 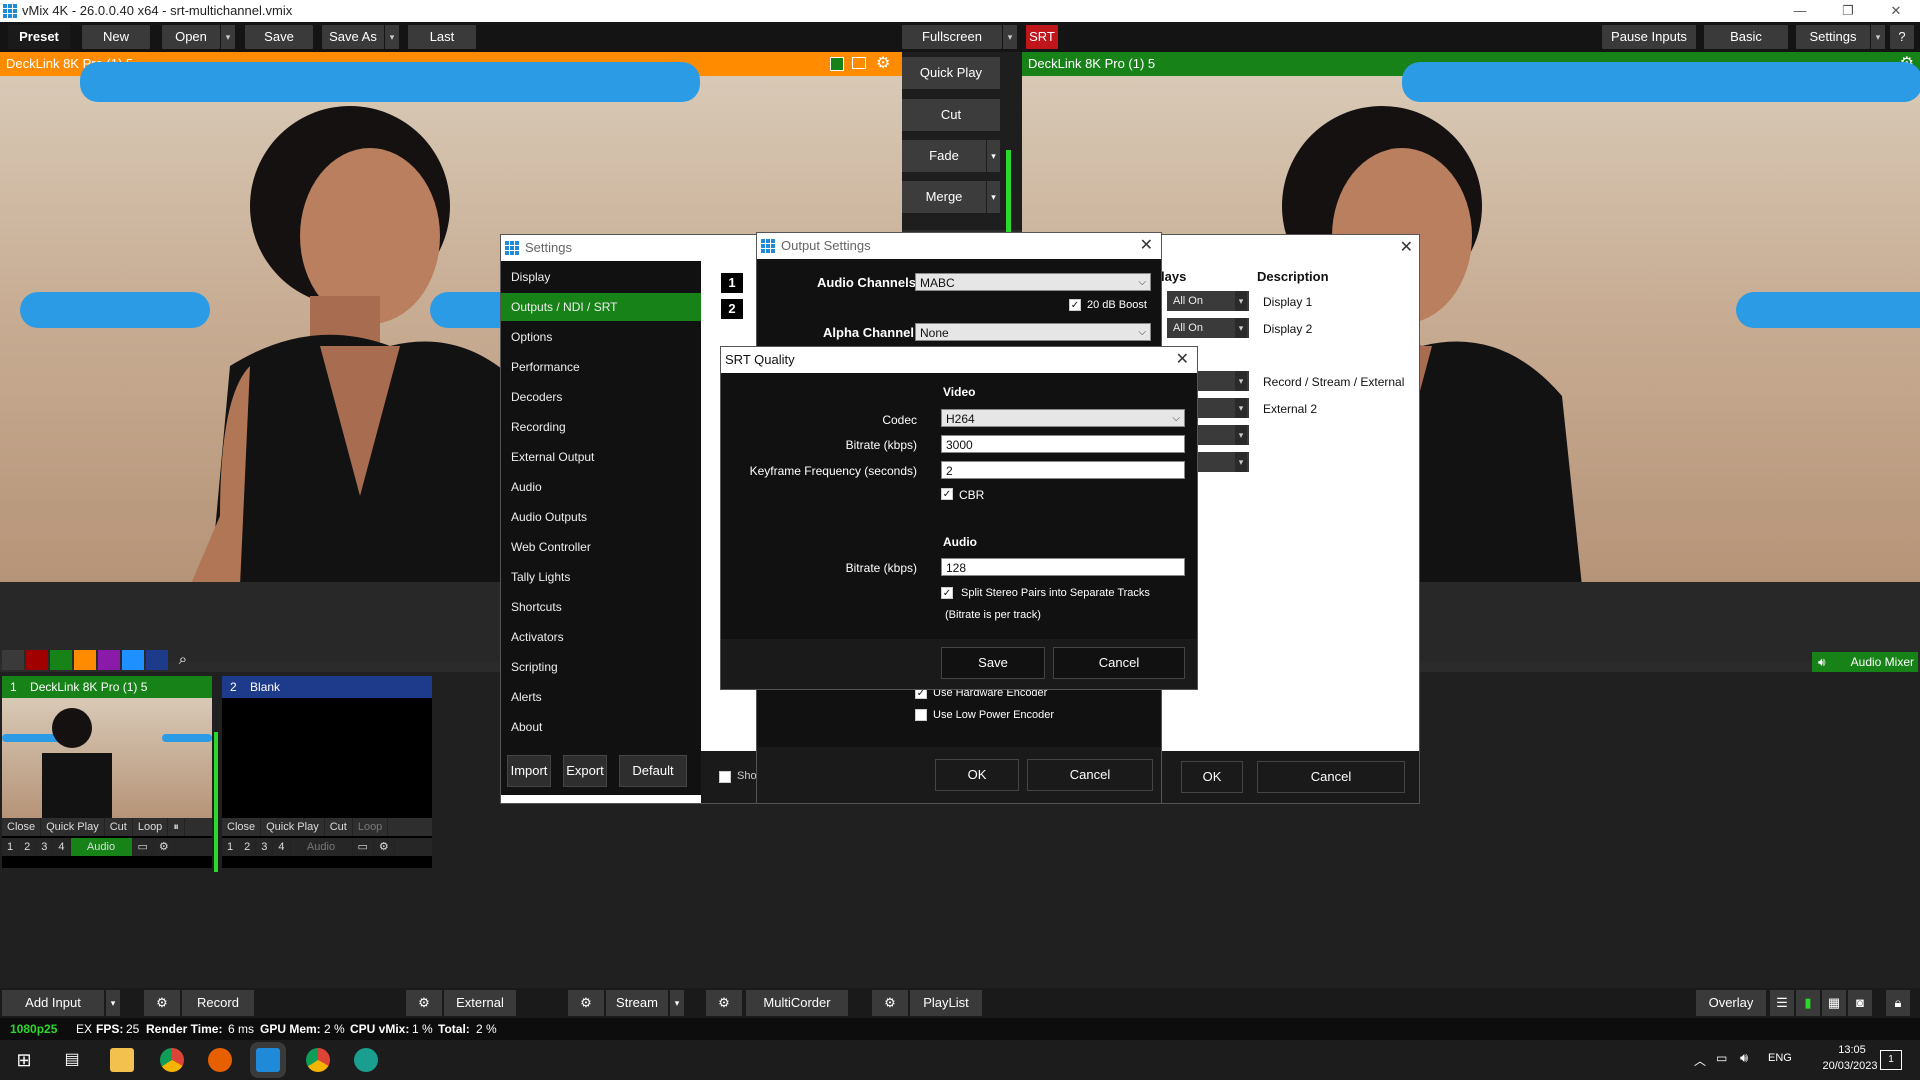 I want to click on fade-button: Fade, so click(x=944, y=156).